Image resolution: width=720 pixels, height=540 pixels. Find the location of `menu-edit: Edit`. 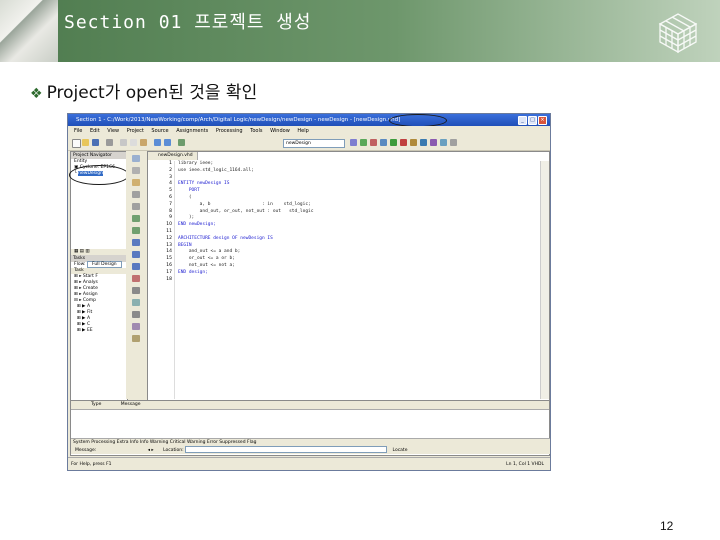

menu-edit: Edit is located at coordinates (95, 131).